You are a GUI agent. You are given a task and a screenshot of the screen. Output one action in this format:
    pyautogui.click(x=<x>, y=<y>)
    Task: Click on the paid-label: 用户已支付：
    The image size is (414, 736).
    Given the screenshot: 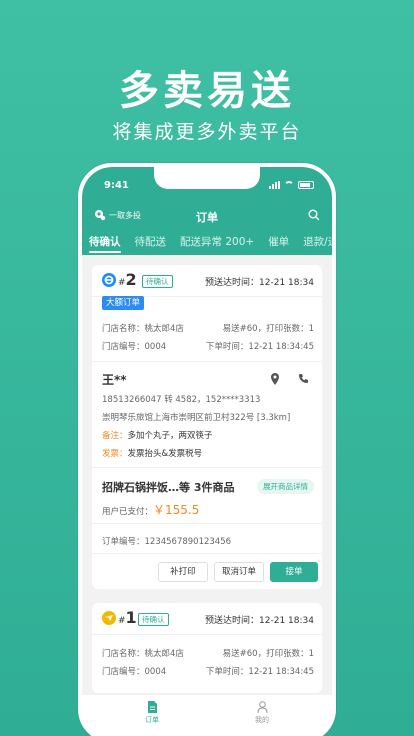 What is the action you would take?
    pyautogui.click(x=128, y=512)
    